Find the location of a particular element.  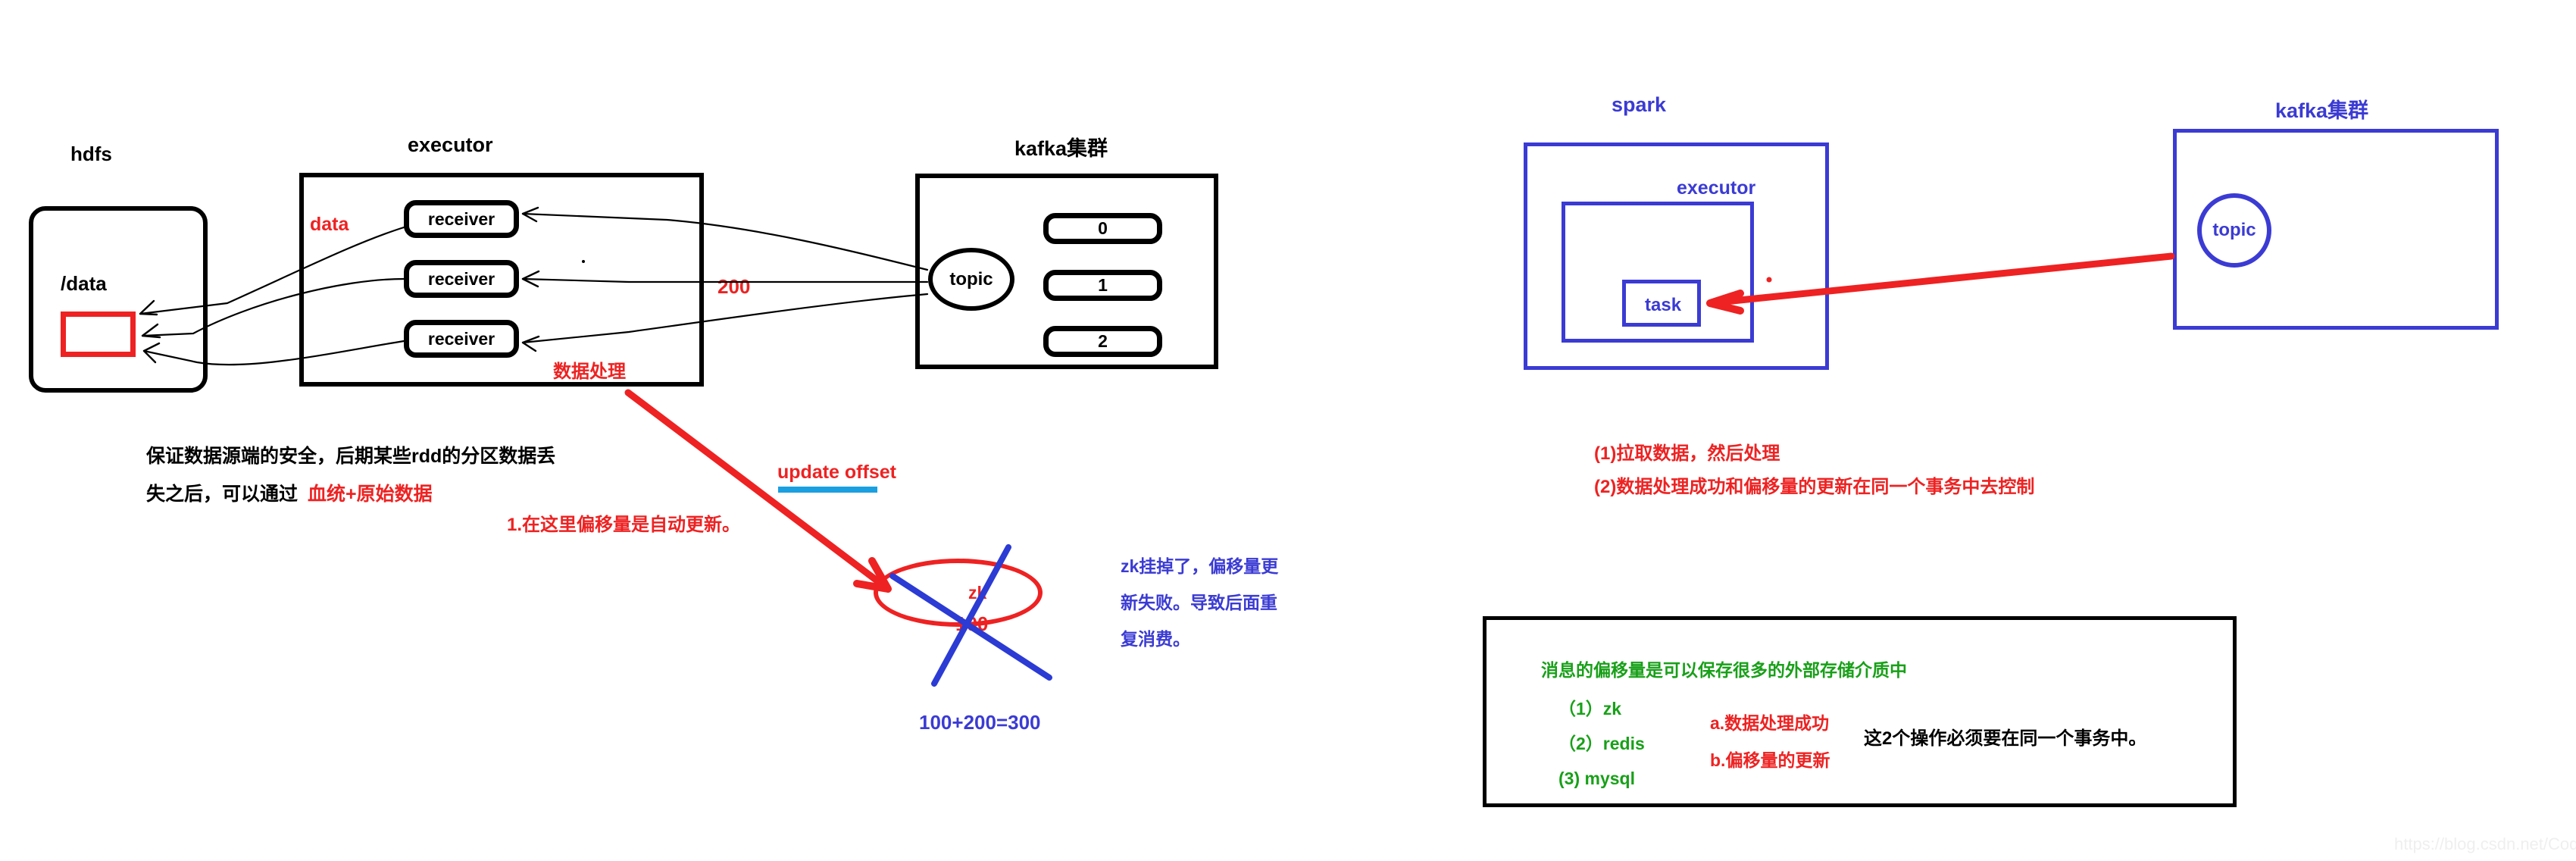

topic-circle-right: topic is located at coordinates (2234, 231).